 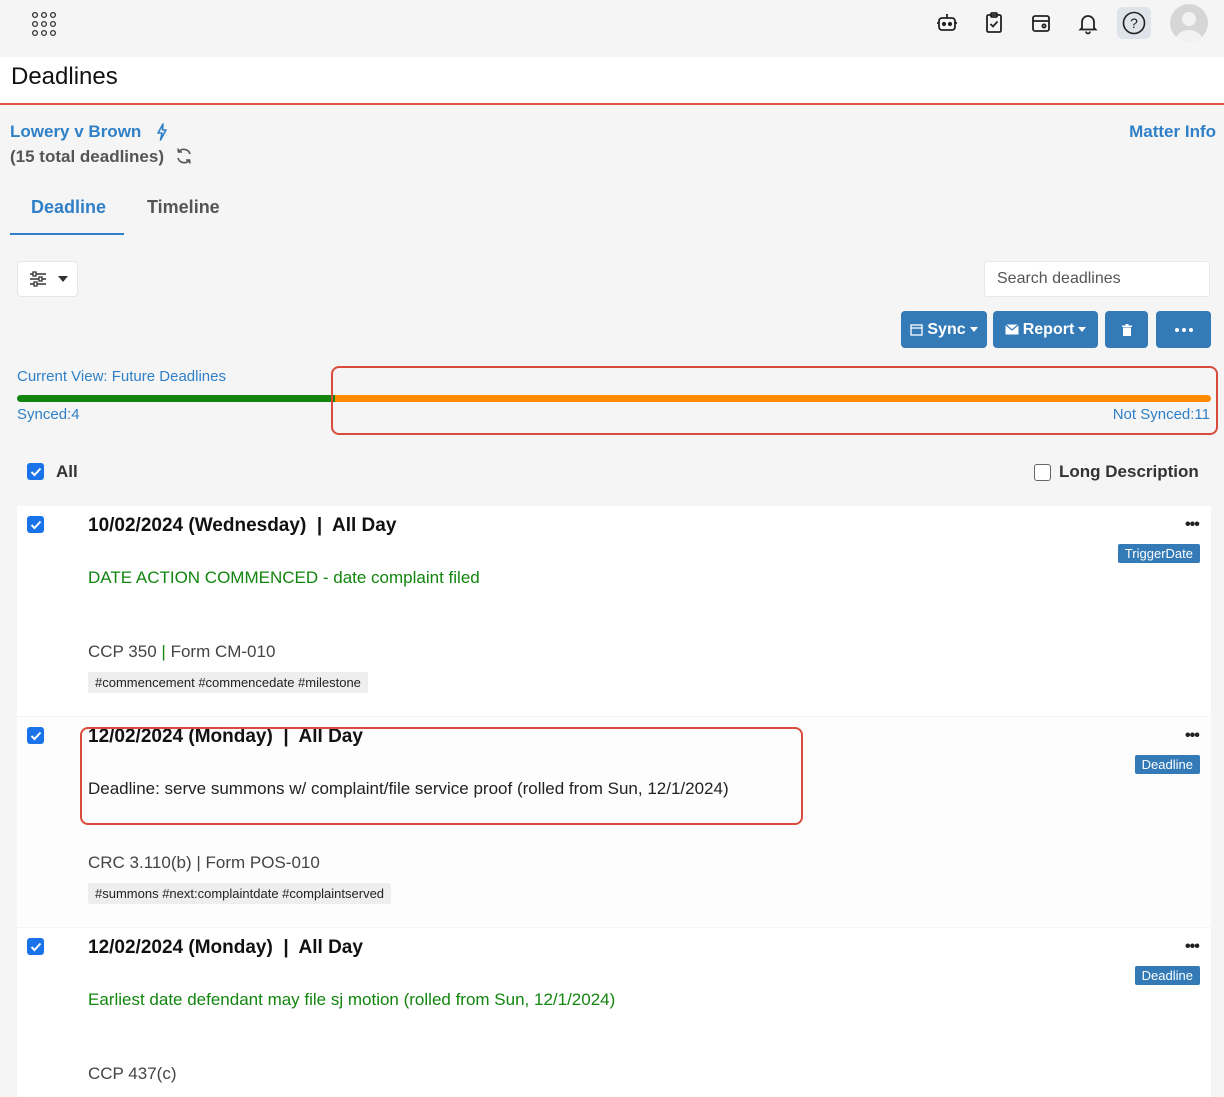 What do you see at coordinates (67, 471) in the screenshot?
I see `select-all-label: All` at bounding box center [67, 471].